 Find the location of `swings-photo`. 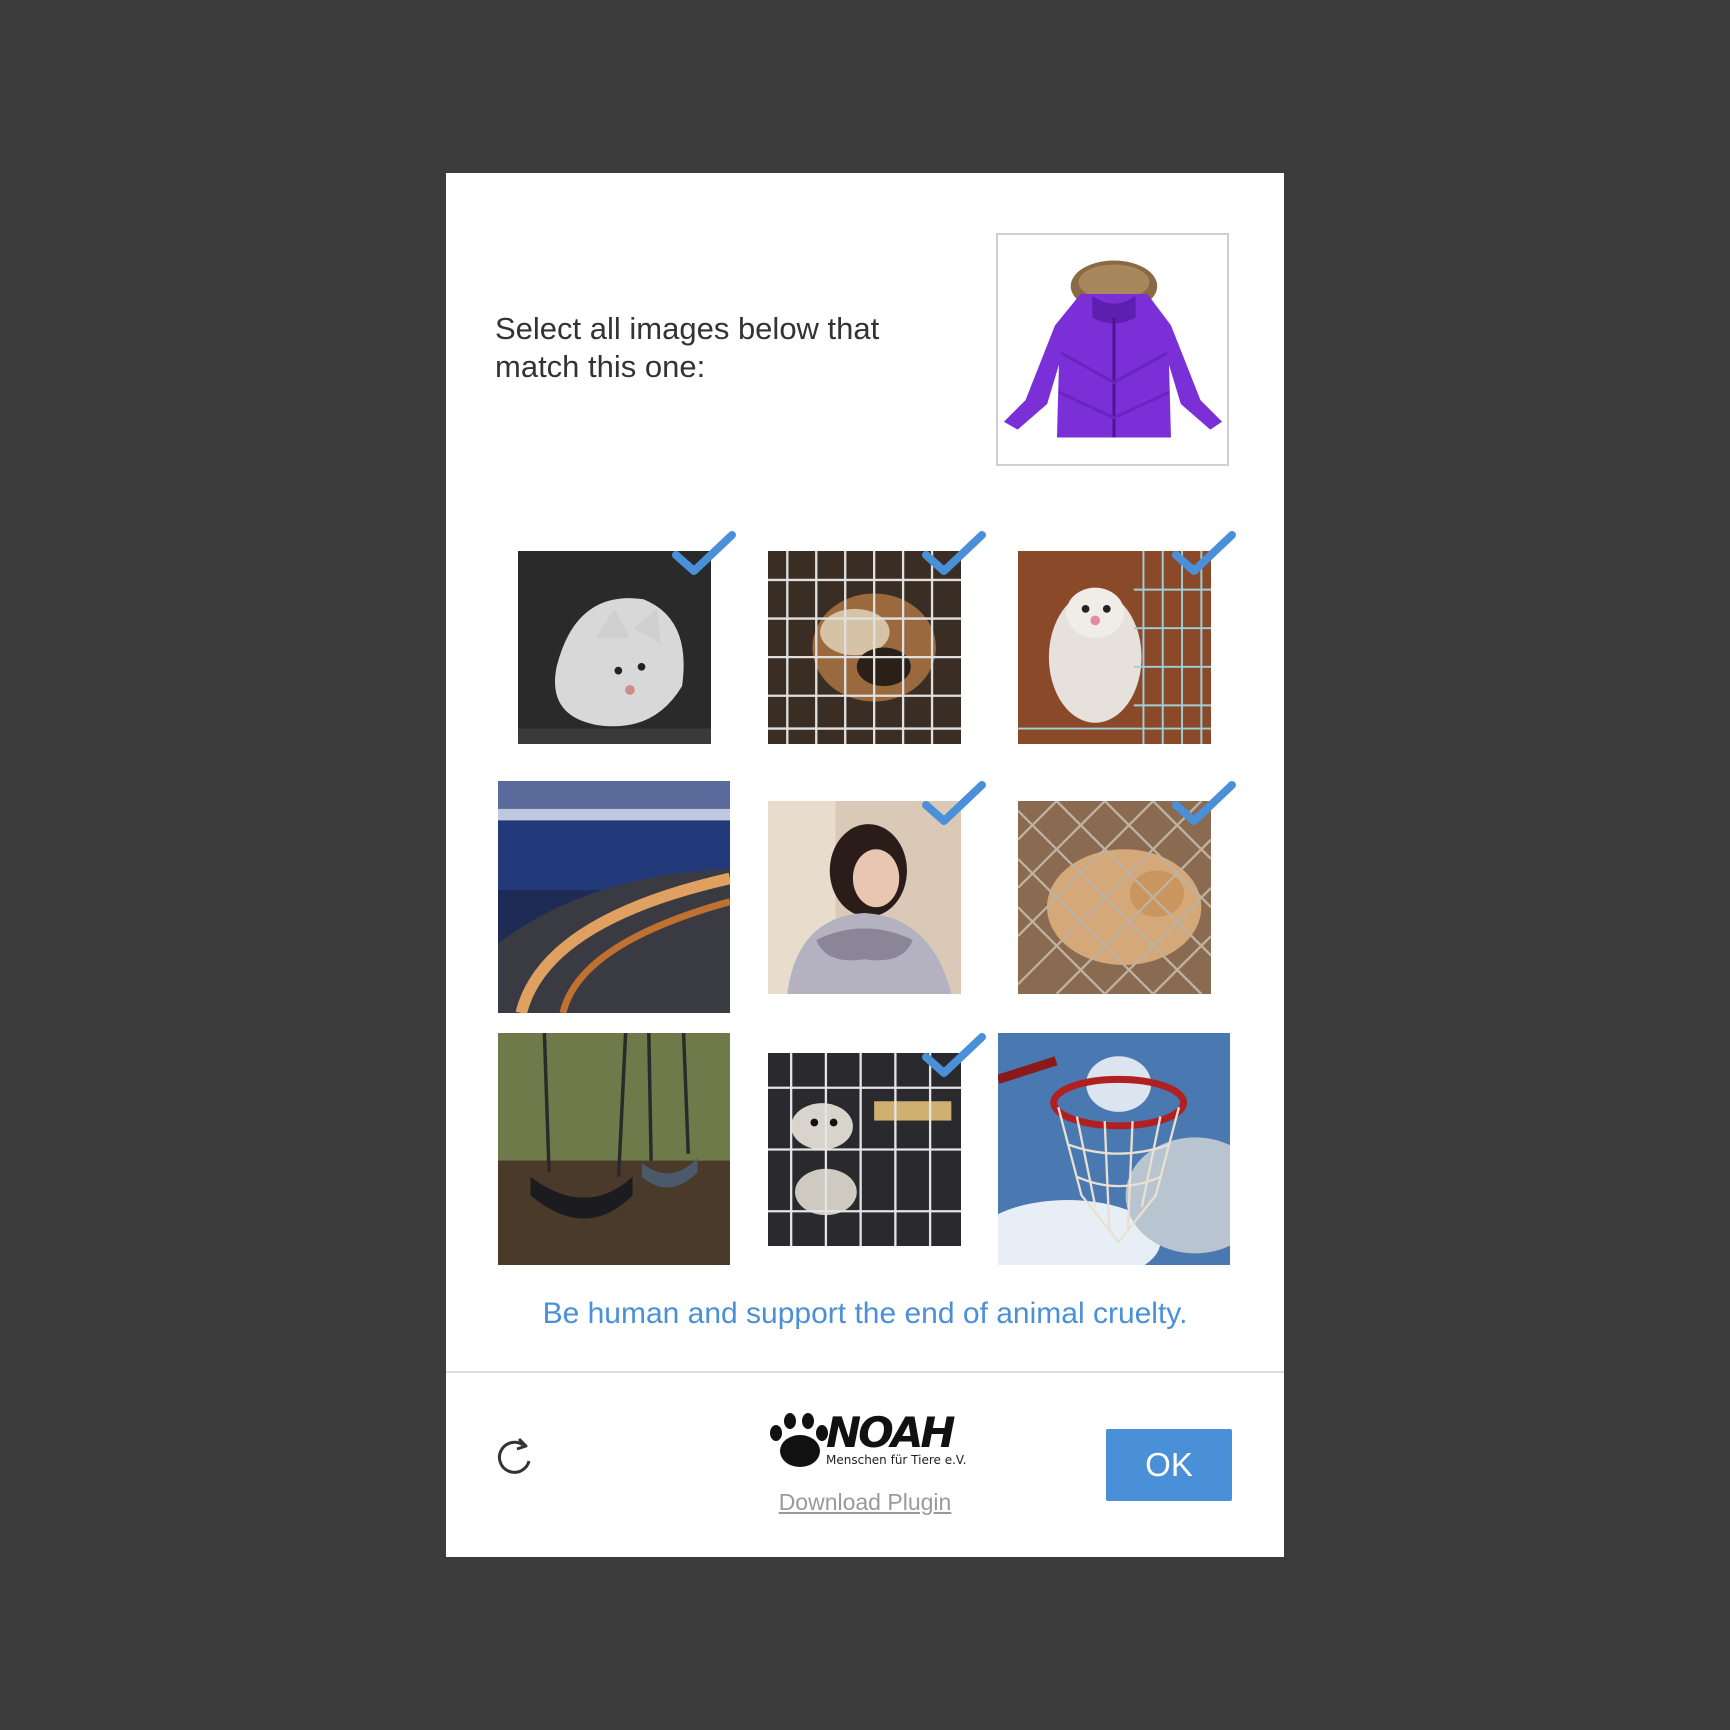

swings-photo is located at coordinates (614, 1149).